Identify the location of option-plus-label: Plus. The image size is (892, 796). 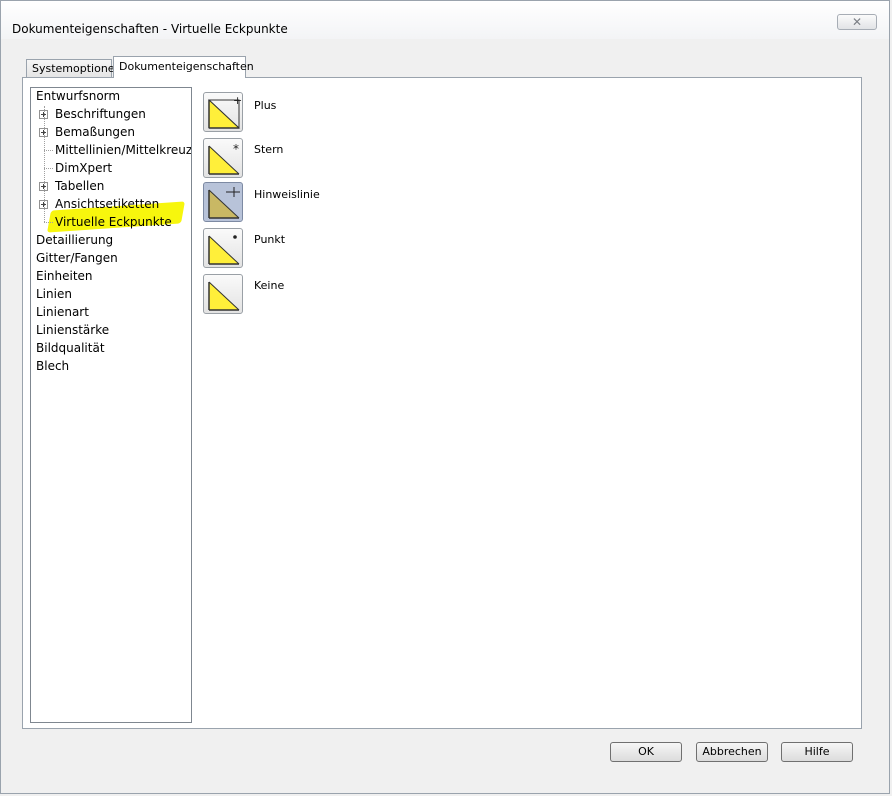
(265, 105).